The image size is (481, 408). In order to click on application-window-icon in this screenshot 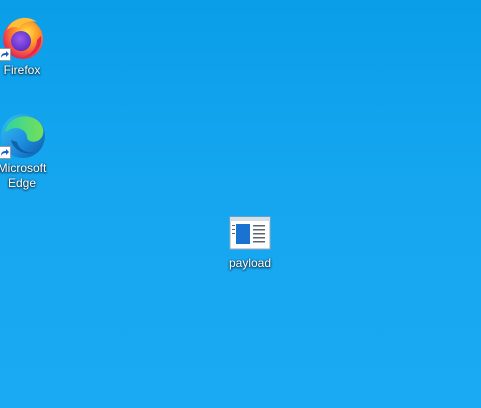, I will do `click(250, 234)`.